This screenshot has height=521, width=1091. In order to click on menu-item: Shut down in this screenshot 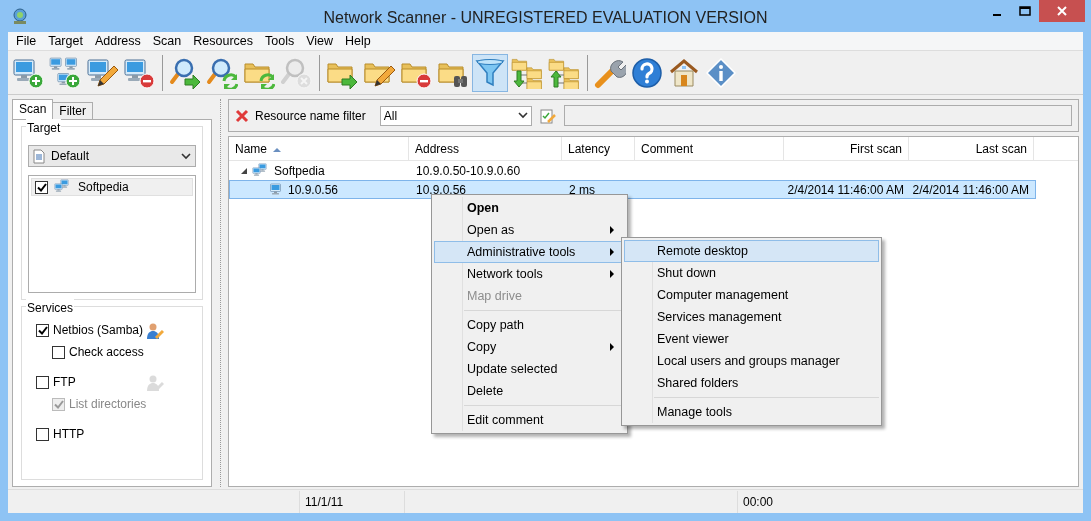, I will do `click(751, 273)`.